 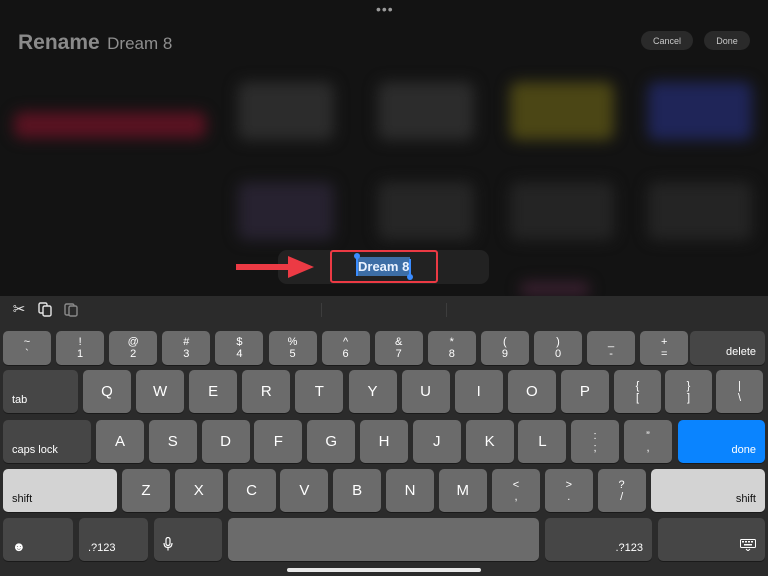 What do you see at coordinates (95, 43) in the screenshot?
I see `page-title: Rename Dream 8` at bounding box center [95, 43].